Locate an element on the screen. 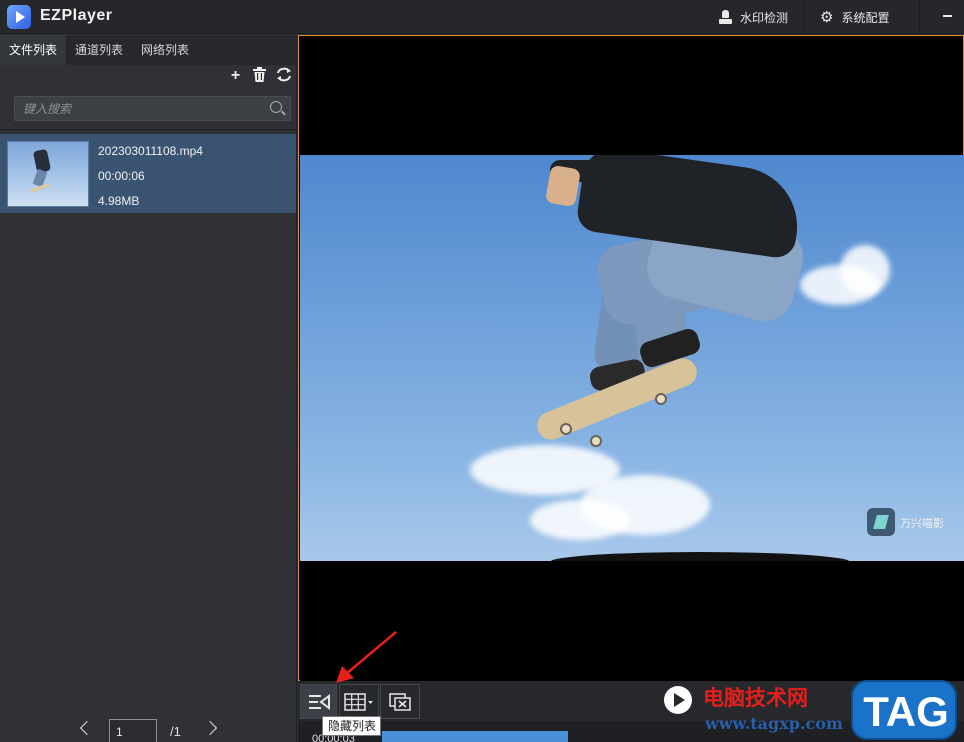 This screenshot has width=964, height=742. layout-grid-button is located at coordinates (359, 701).